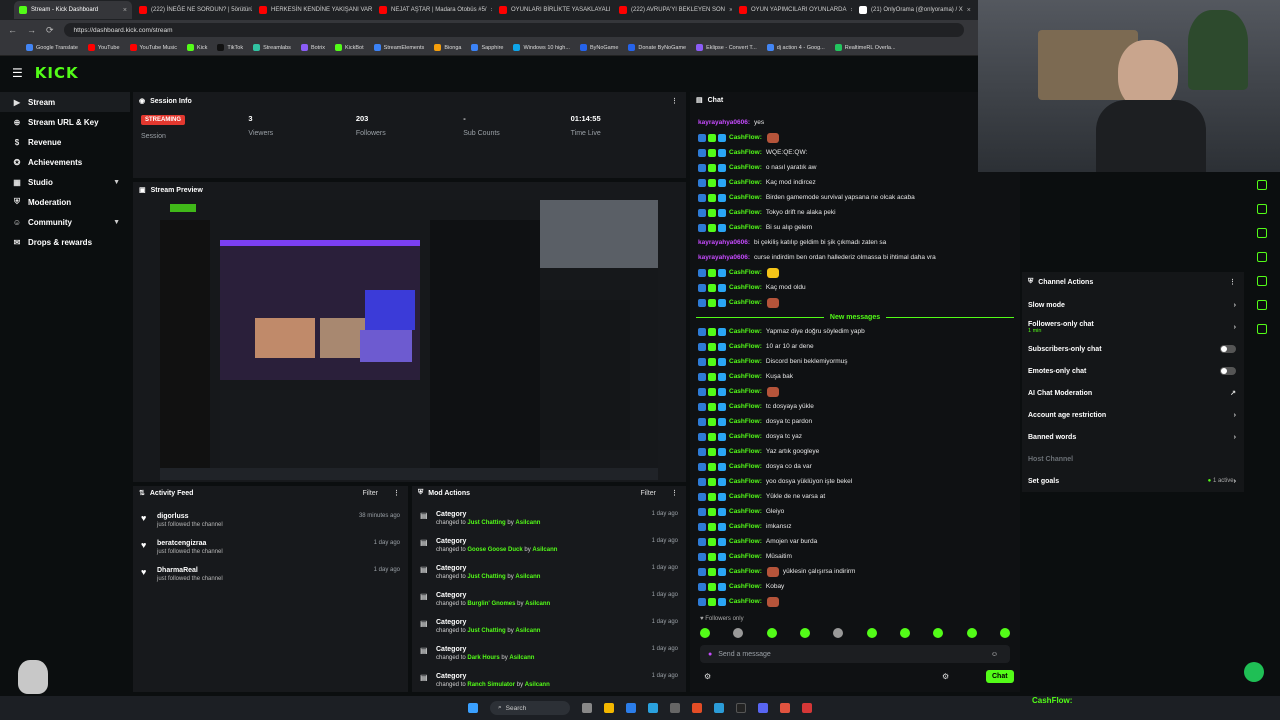 The width and height of the screenshot is (1280, 720). I want to click on channel-action-slow-mode: Slow mode ›, so click(1133, 305).